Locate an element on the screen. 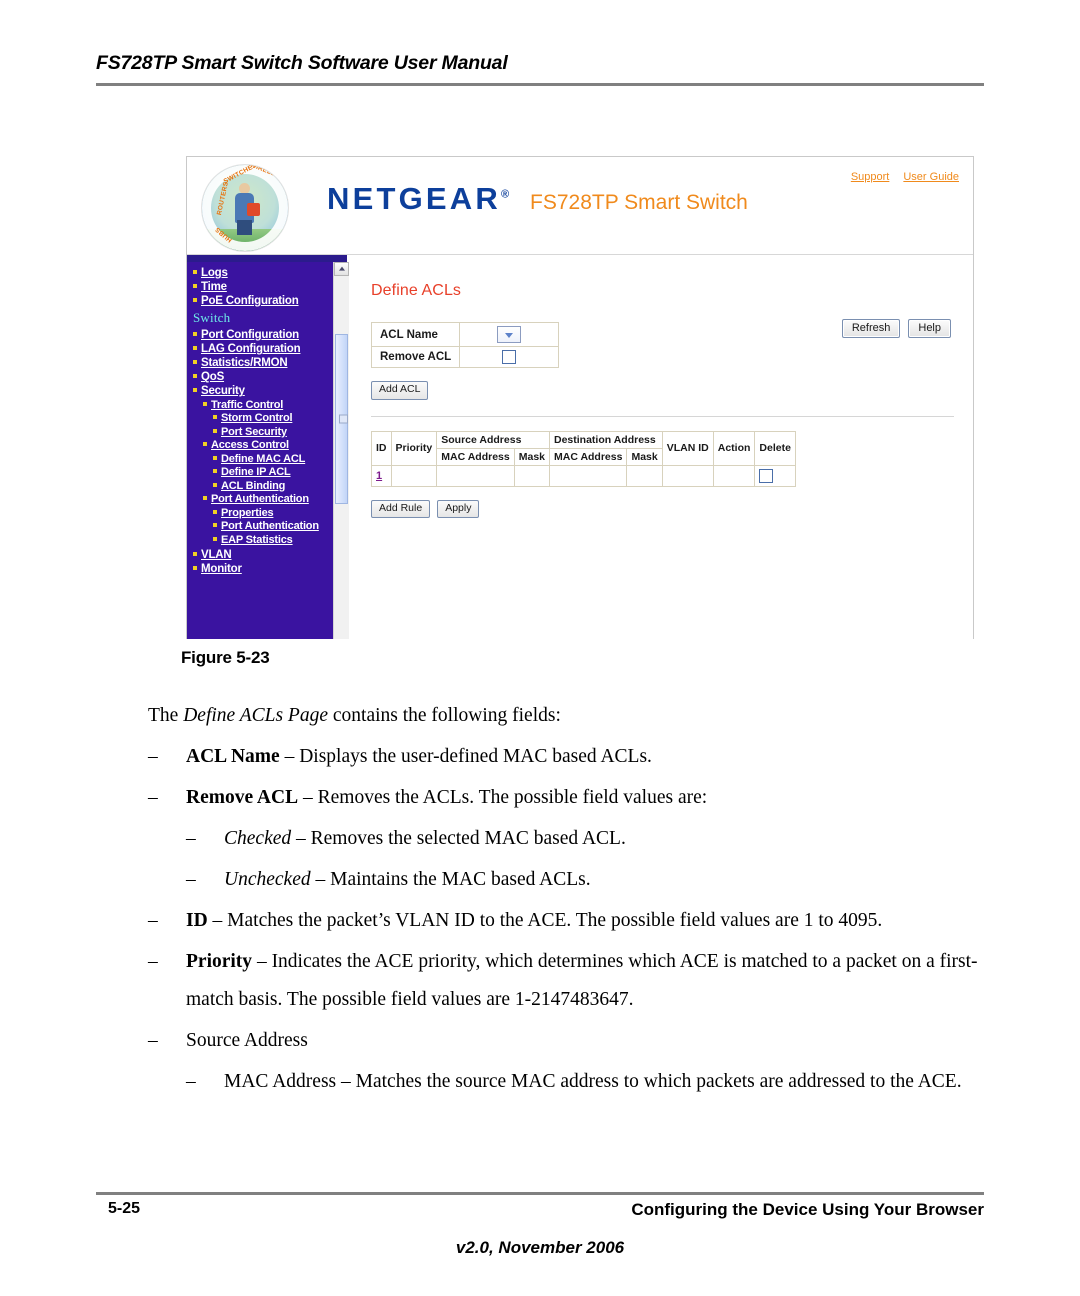 This screenshot has width=1080, height=1296. intro-post: contains the following fields: is located at coordinates (444, 715).